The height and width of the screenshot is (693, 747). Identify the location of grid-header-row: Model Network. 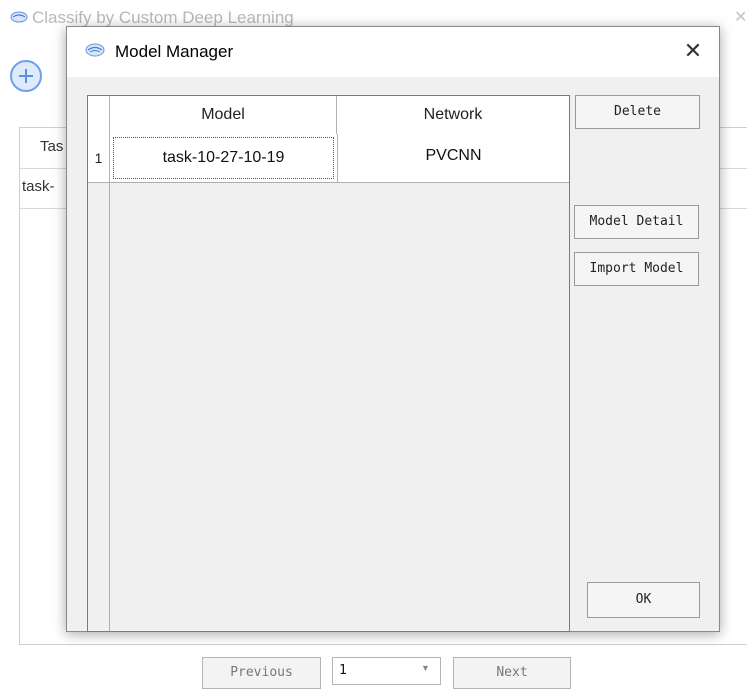
(328, 115).